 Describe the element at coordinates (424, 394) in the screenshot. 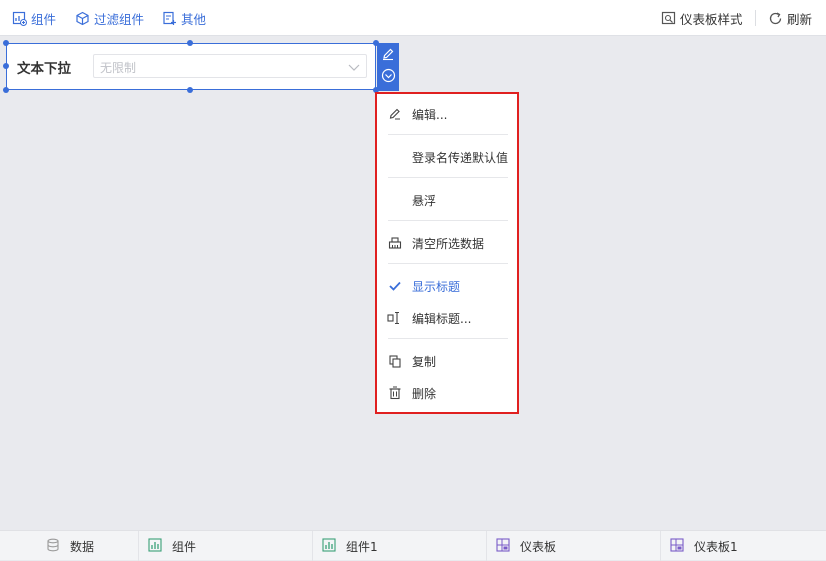

I see `menu-item-label: 删除` at that location.